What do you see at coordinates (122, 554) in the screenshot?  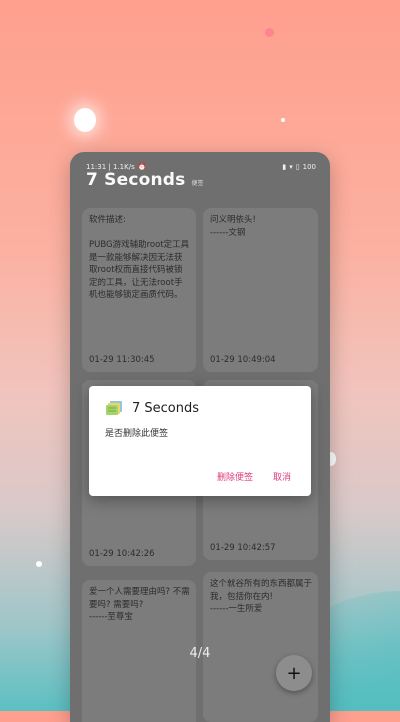 I see `note-time: 01-29 10:42:26` at bounding box center [122, 554].